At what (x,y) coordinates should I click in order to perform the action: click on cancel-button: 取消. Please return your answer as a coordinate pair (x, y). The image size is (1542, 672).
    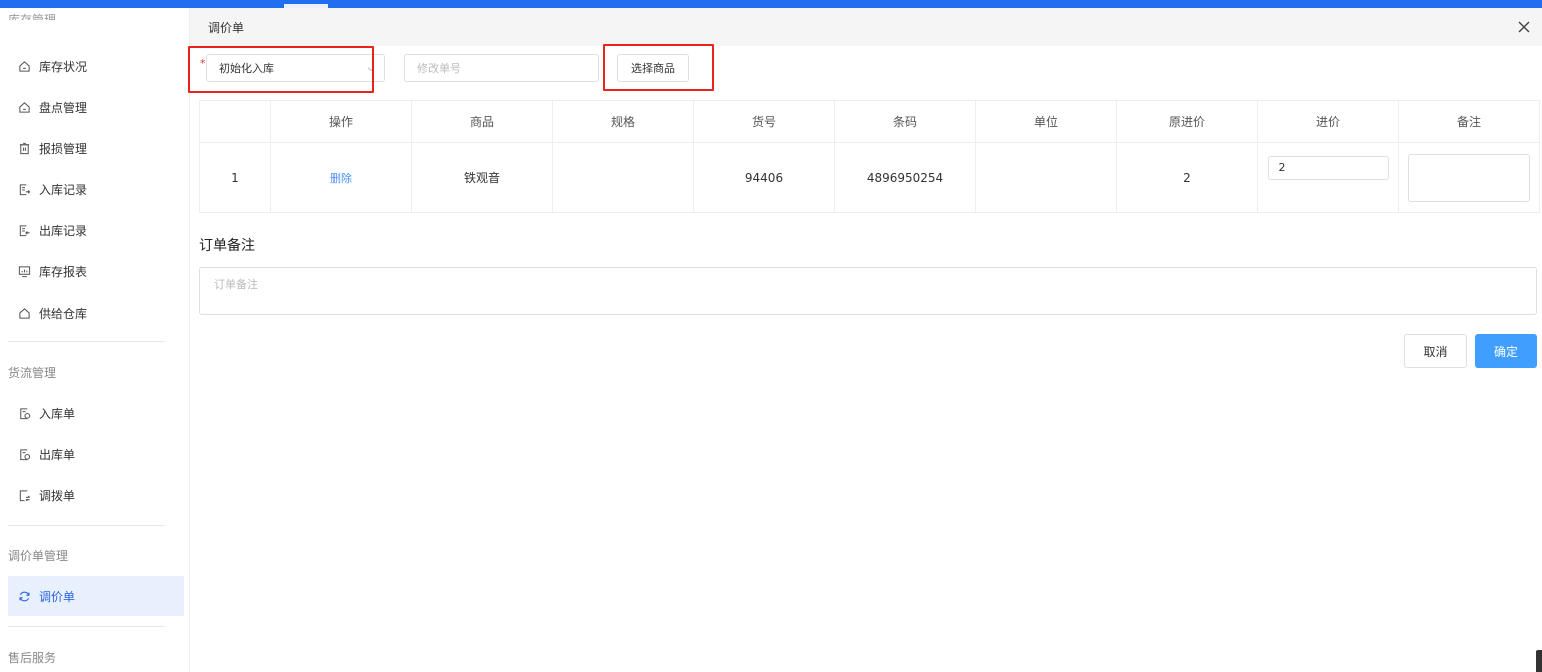
    Looking at the image, I should click on (1435, 351).